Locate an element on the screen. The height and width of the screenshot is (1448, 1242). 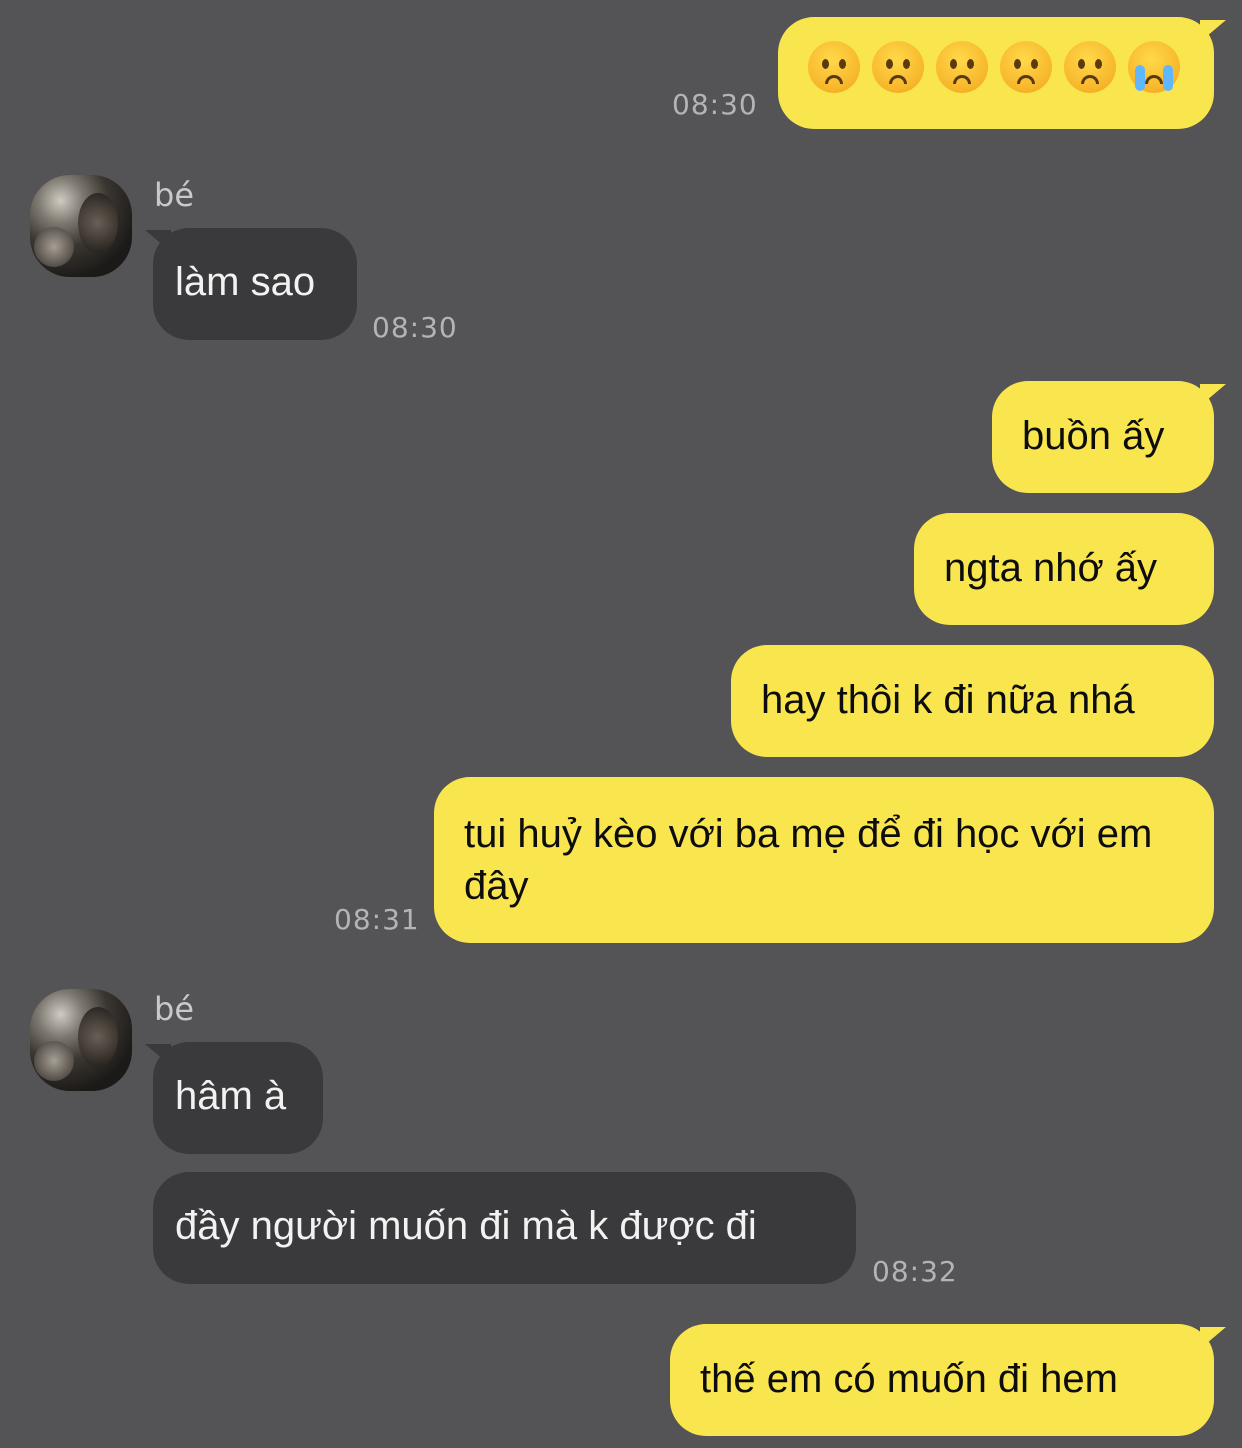
message-bubble-outgoing: hay thôi k đi nữa nhá is located at coordinates (972, 701).